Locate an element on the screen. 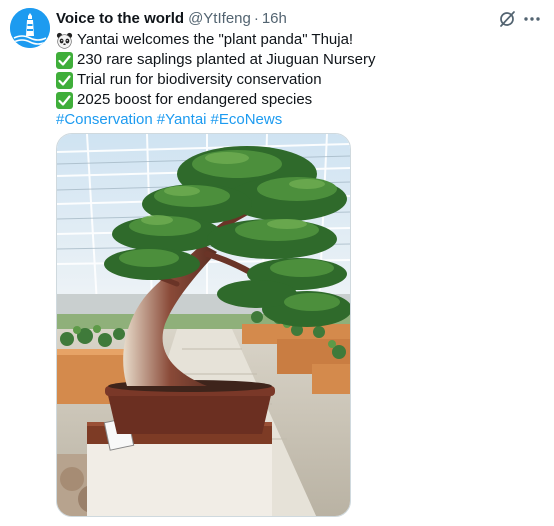 The width and height of the screenshot is (554, 526). avatar is located at coordinates (30, 28).